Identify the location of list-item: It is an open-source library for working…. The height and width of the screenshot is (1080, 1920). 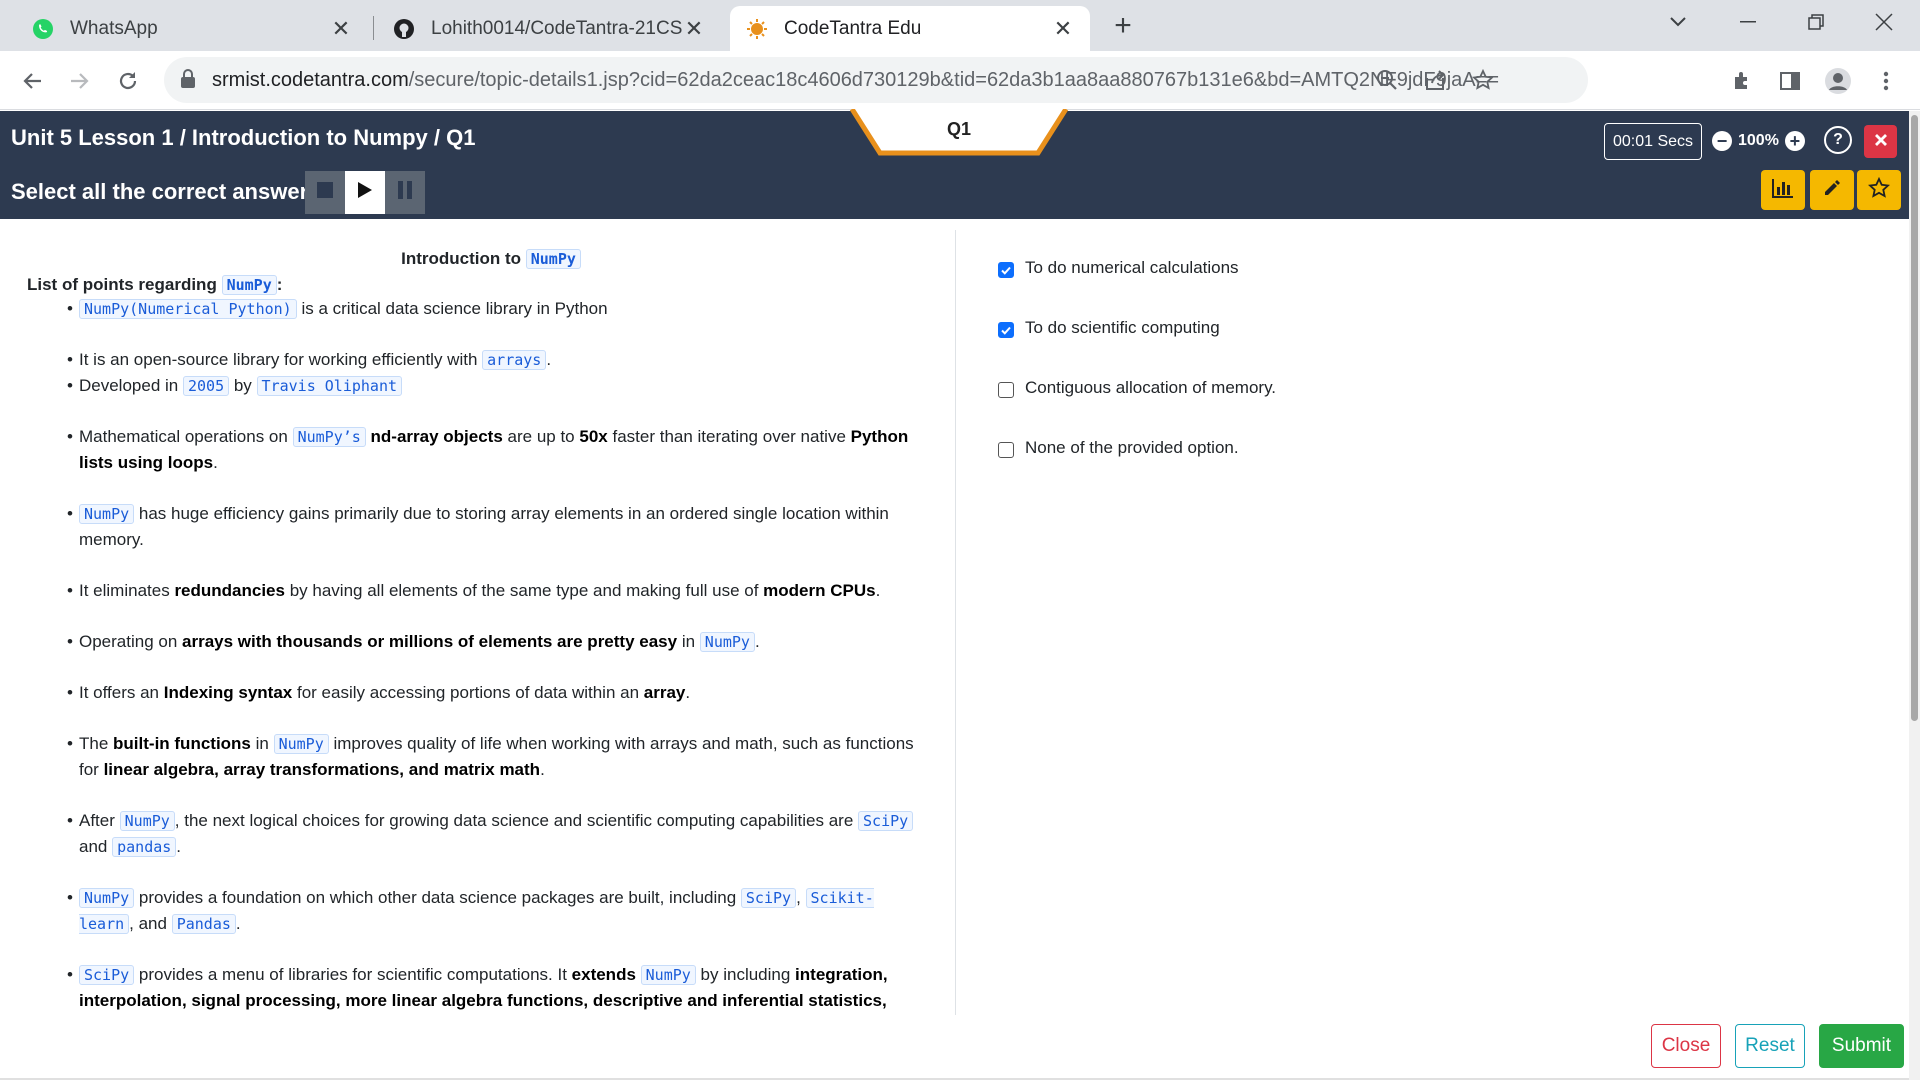
(497, 360).